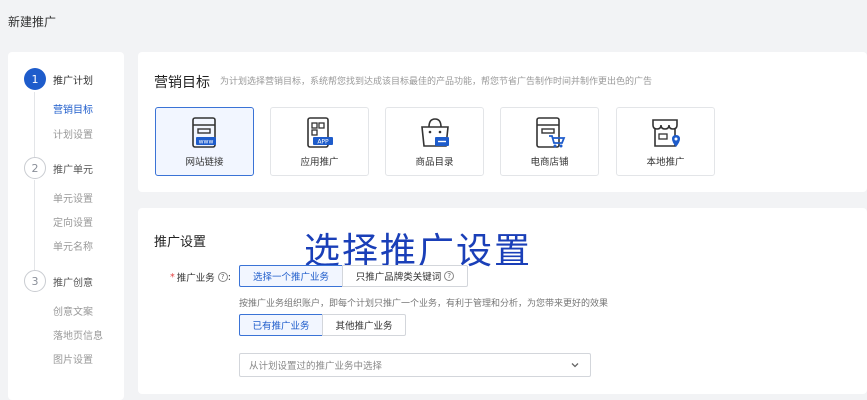 This screenshot has width=867, height=400. Describe the element at coordinates (73, 245) in the screenshot. I see `substep-unit-name: 单元名称` at that location.